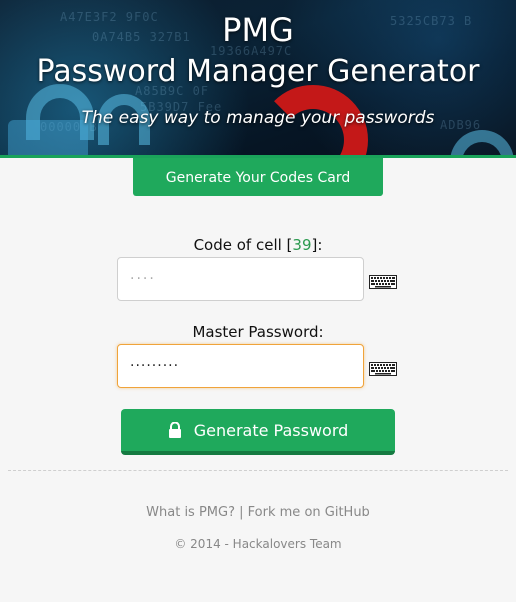 The width and height of the screenshot is (516, 602). I want to click on footer-links: What is PMG? | Fork me on GitHub, so click(258, 512).